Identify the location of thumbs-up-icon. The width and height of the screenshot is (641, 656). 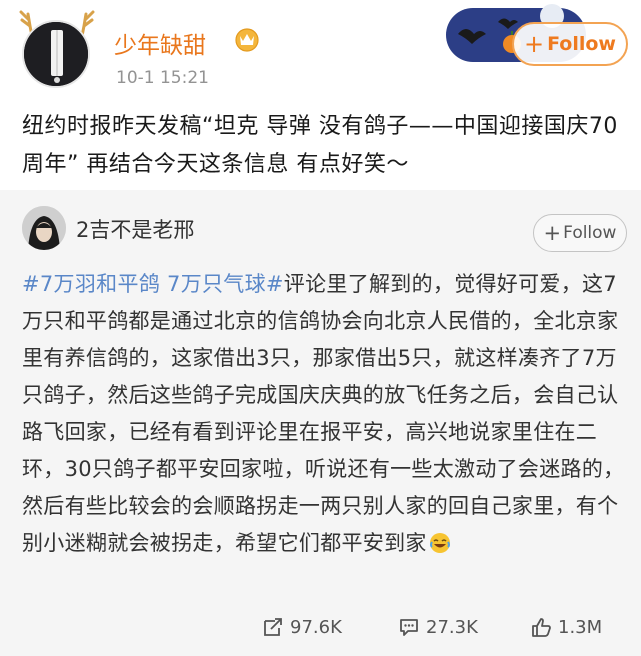
(541, 627).